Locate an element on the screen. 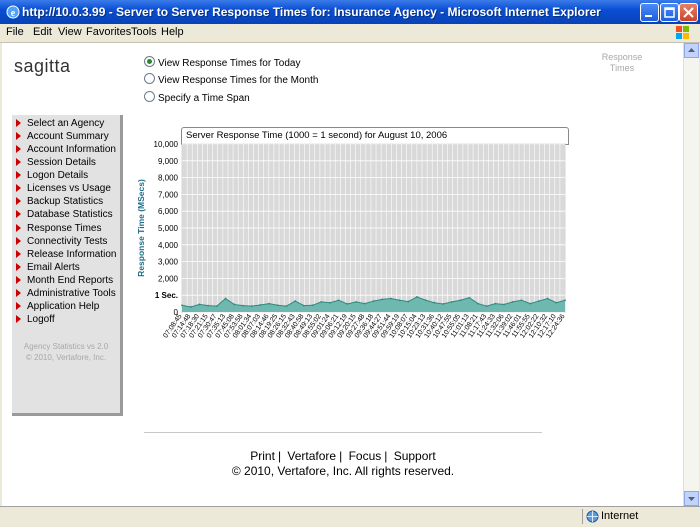 The image size is (700, 527). close-button is located at coordinates (688, 12).